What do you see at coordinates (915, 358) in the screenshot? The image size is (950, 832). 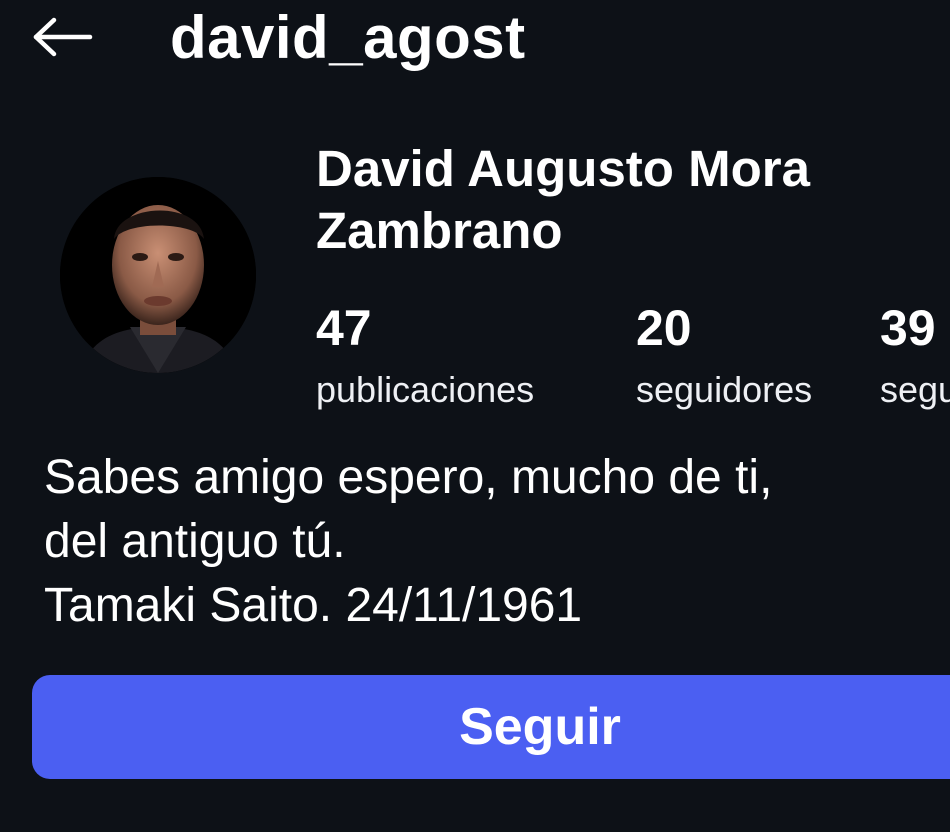 I see `stat-following: 39 seguidos` at bounding box center [915, 358].